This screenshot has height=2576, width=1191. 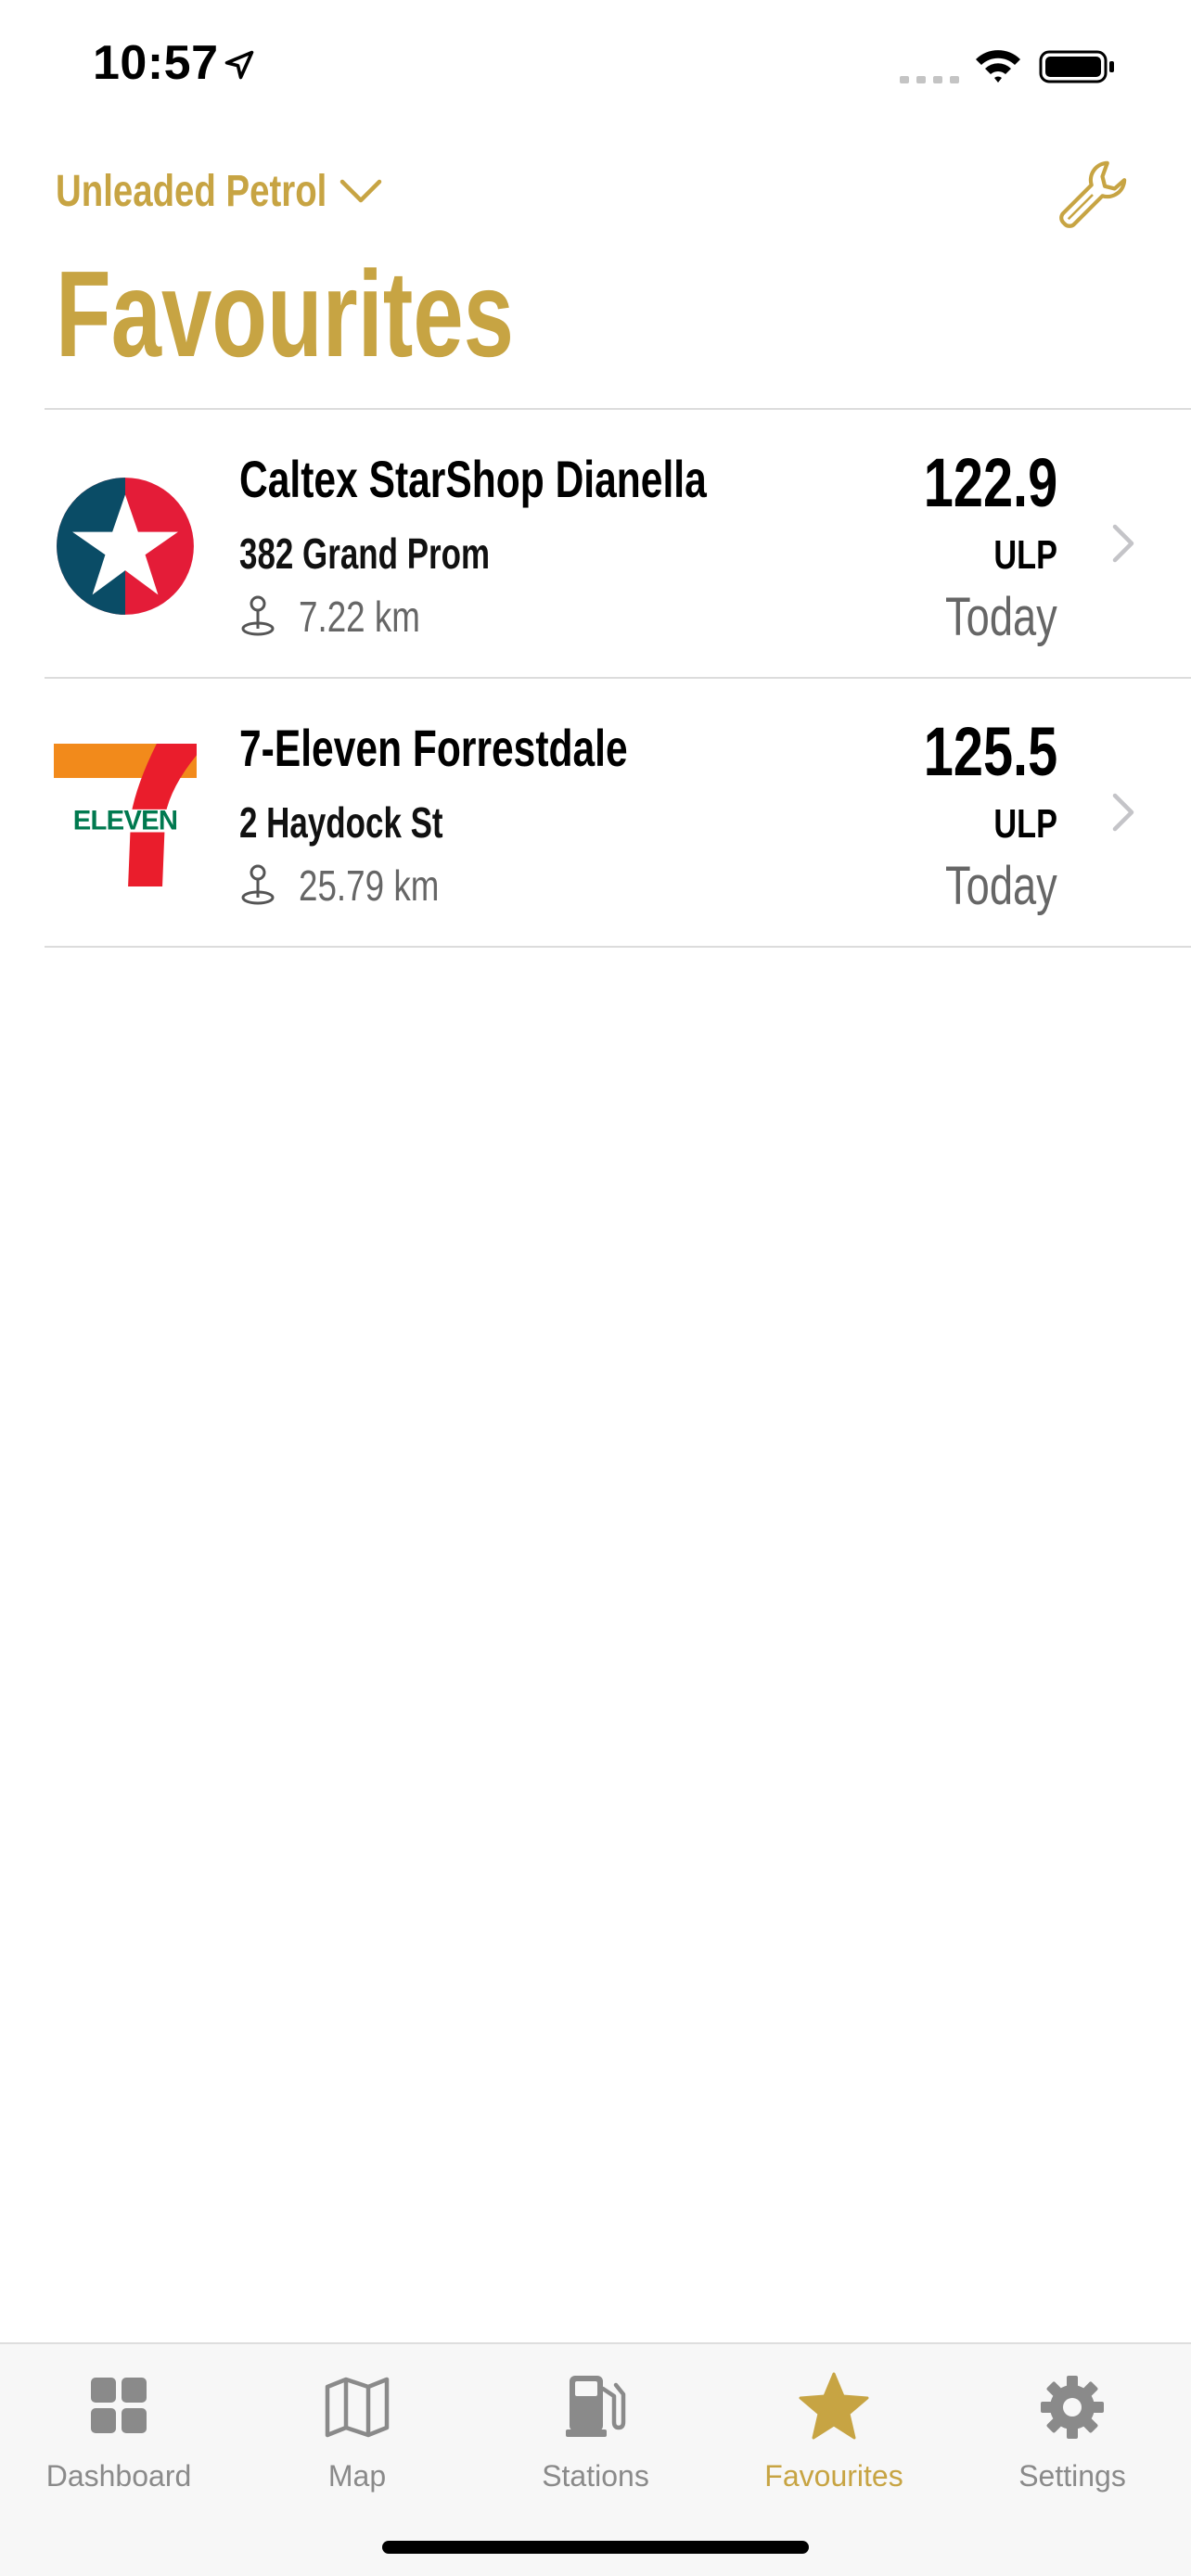 I want to click on tab-label: Map, so click(x=357, y=2476).